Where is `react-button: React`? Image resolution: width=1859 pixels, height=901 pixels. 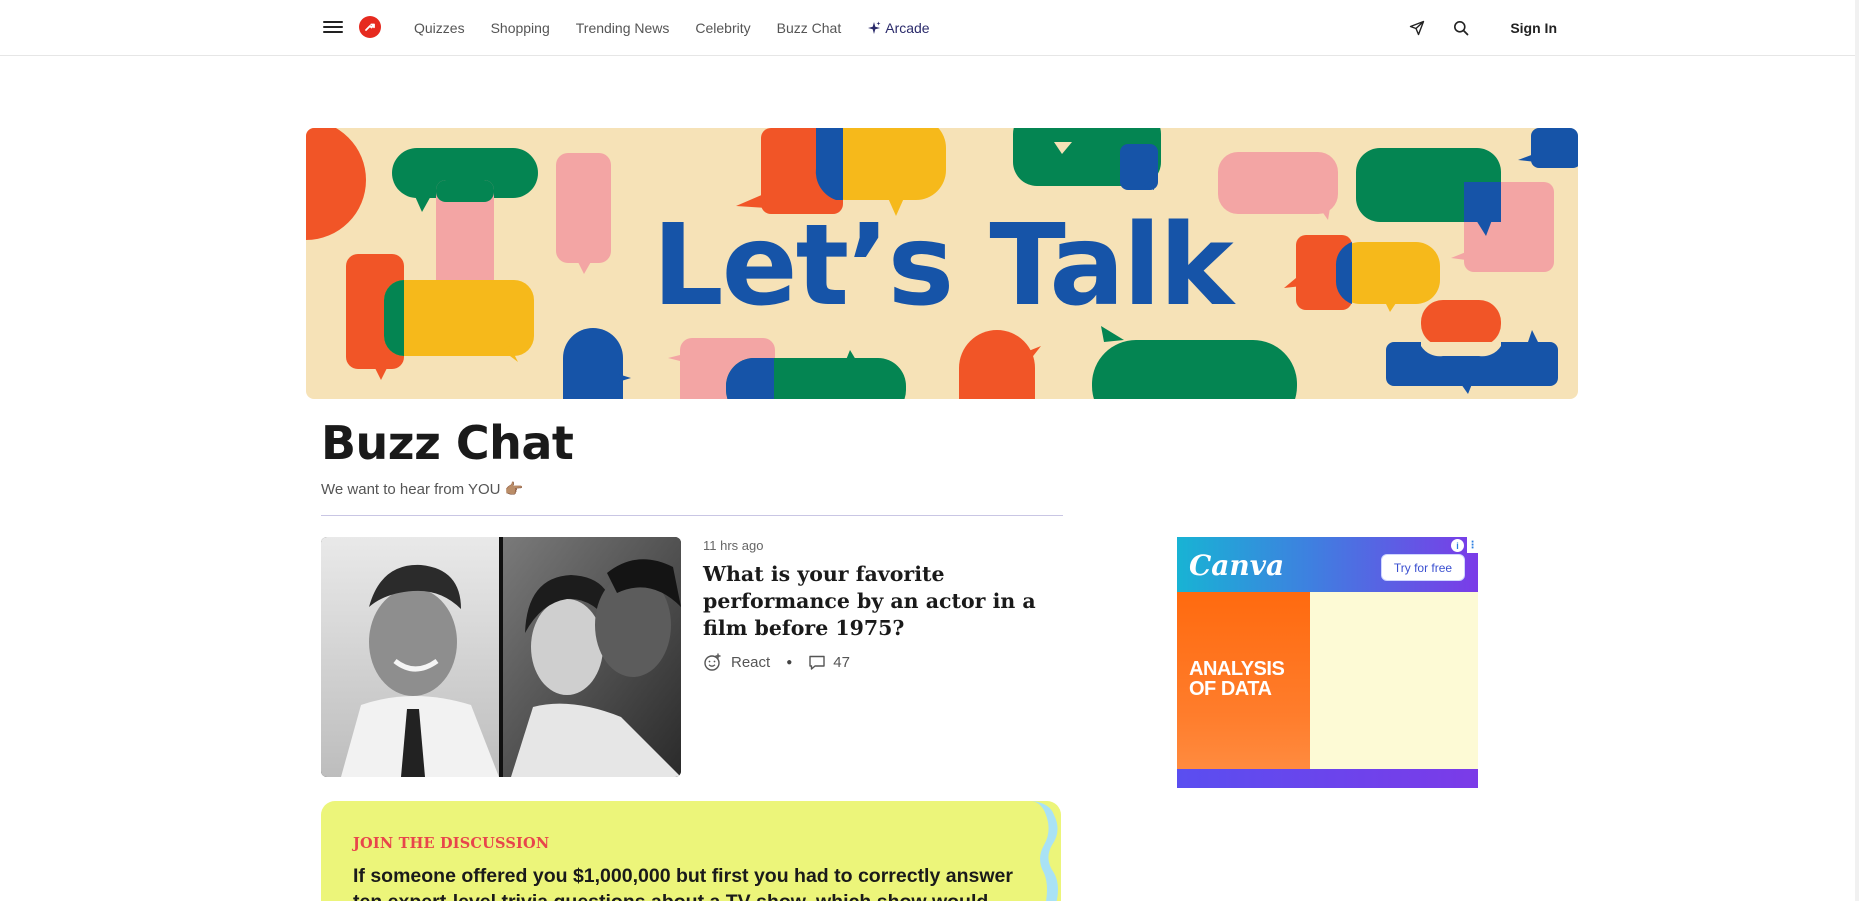
react-button: React is located at coordinates (736, 662).